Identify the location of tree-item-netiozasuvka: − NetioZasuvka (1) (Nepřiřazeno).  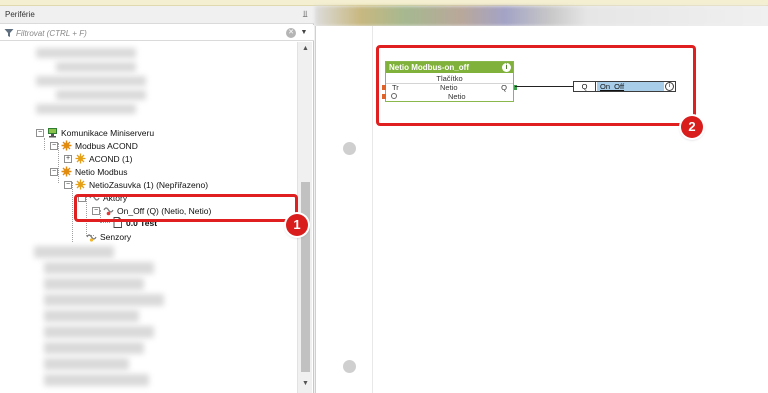
(136, 184).